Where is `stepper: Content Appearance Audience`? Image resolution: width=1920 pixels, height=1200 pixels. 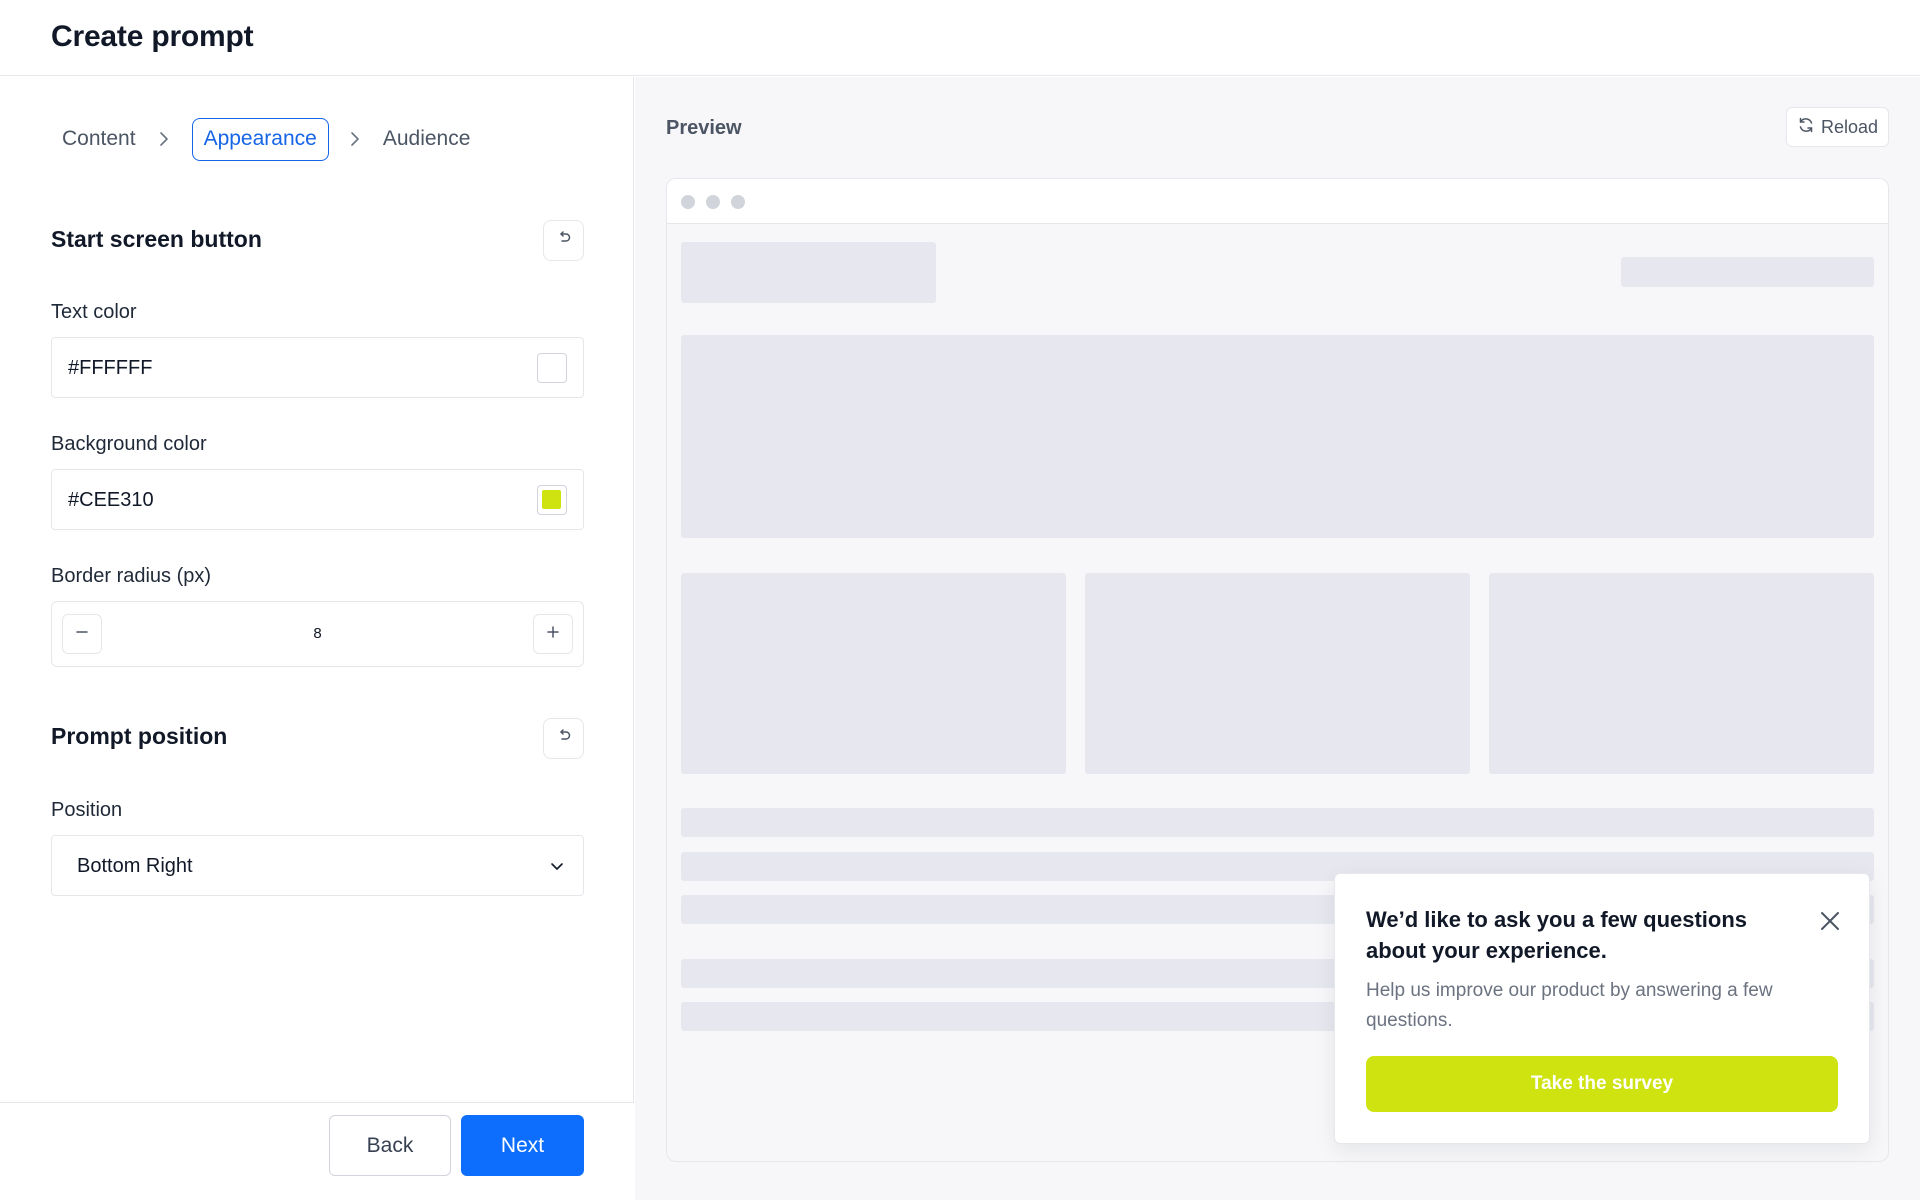
stepper: Content Appearance Audience is located at coordinates (266, 139).